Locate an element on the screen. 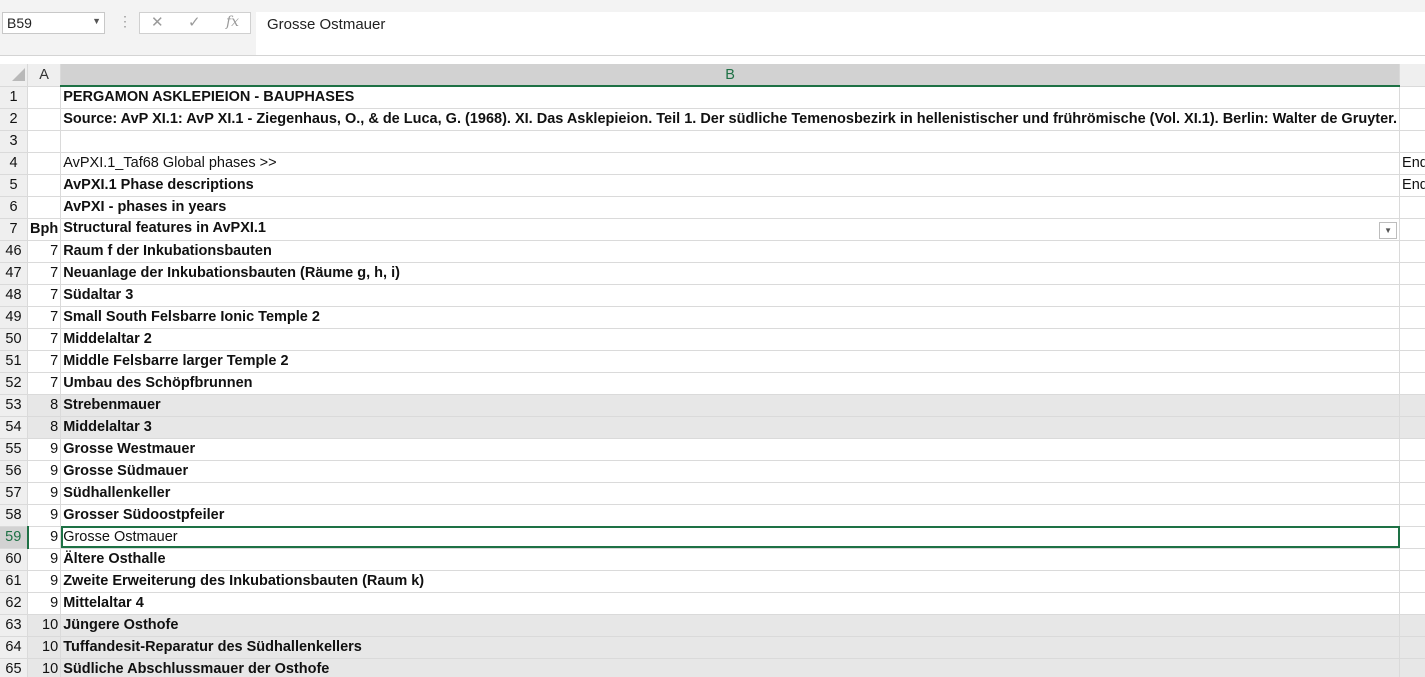 The width and height of the screenshot is (1425, 677). cell-feature: Middelaltar 2 is located at coordinates (730, 339).